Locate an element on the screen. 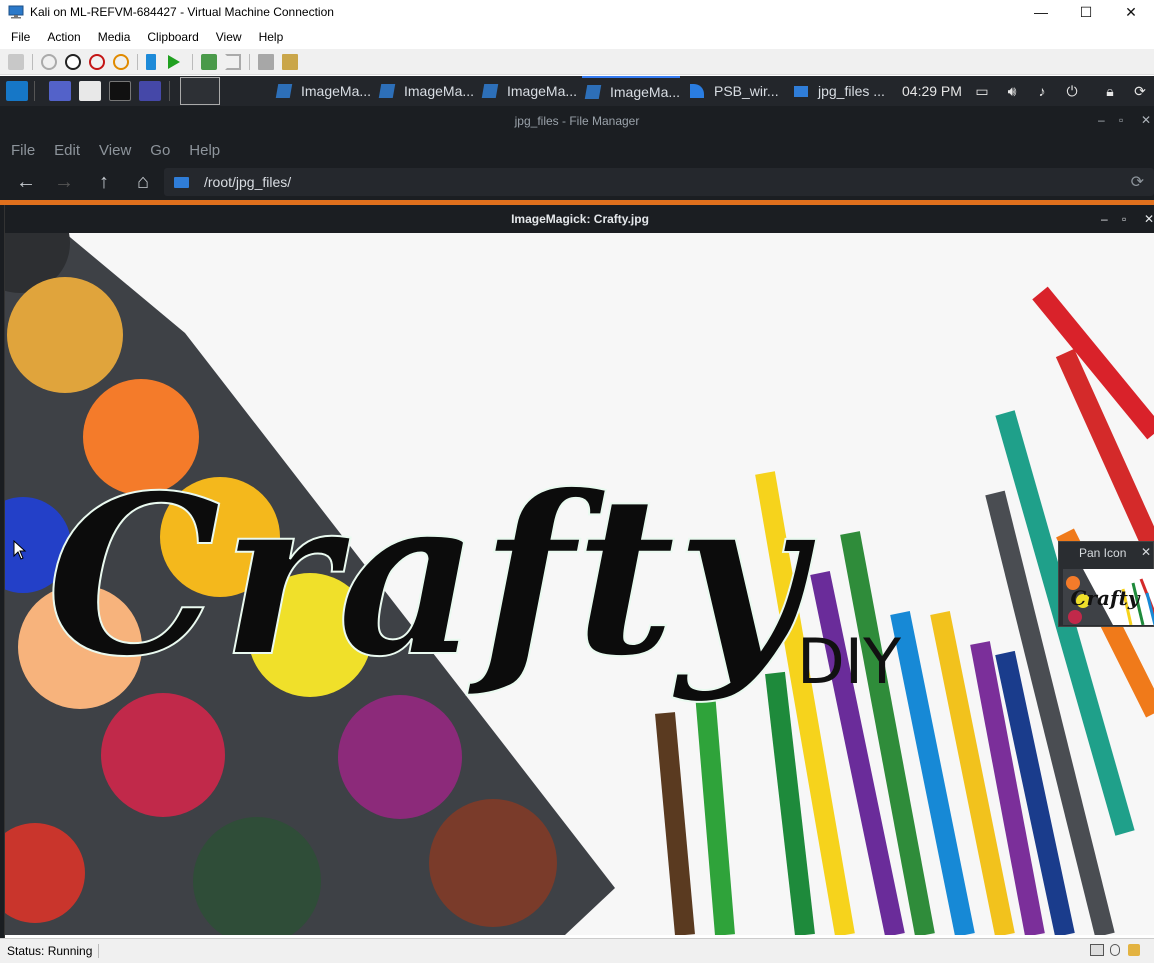 This screenshot has height=963, width=1154. fm-menu-file: File is located at coordinates (23, 150).